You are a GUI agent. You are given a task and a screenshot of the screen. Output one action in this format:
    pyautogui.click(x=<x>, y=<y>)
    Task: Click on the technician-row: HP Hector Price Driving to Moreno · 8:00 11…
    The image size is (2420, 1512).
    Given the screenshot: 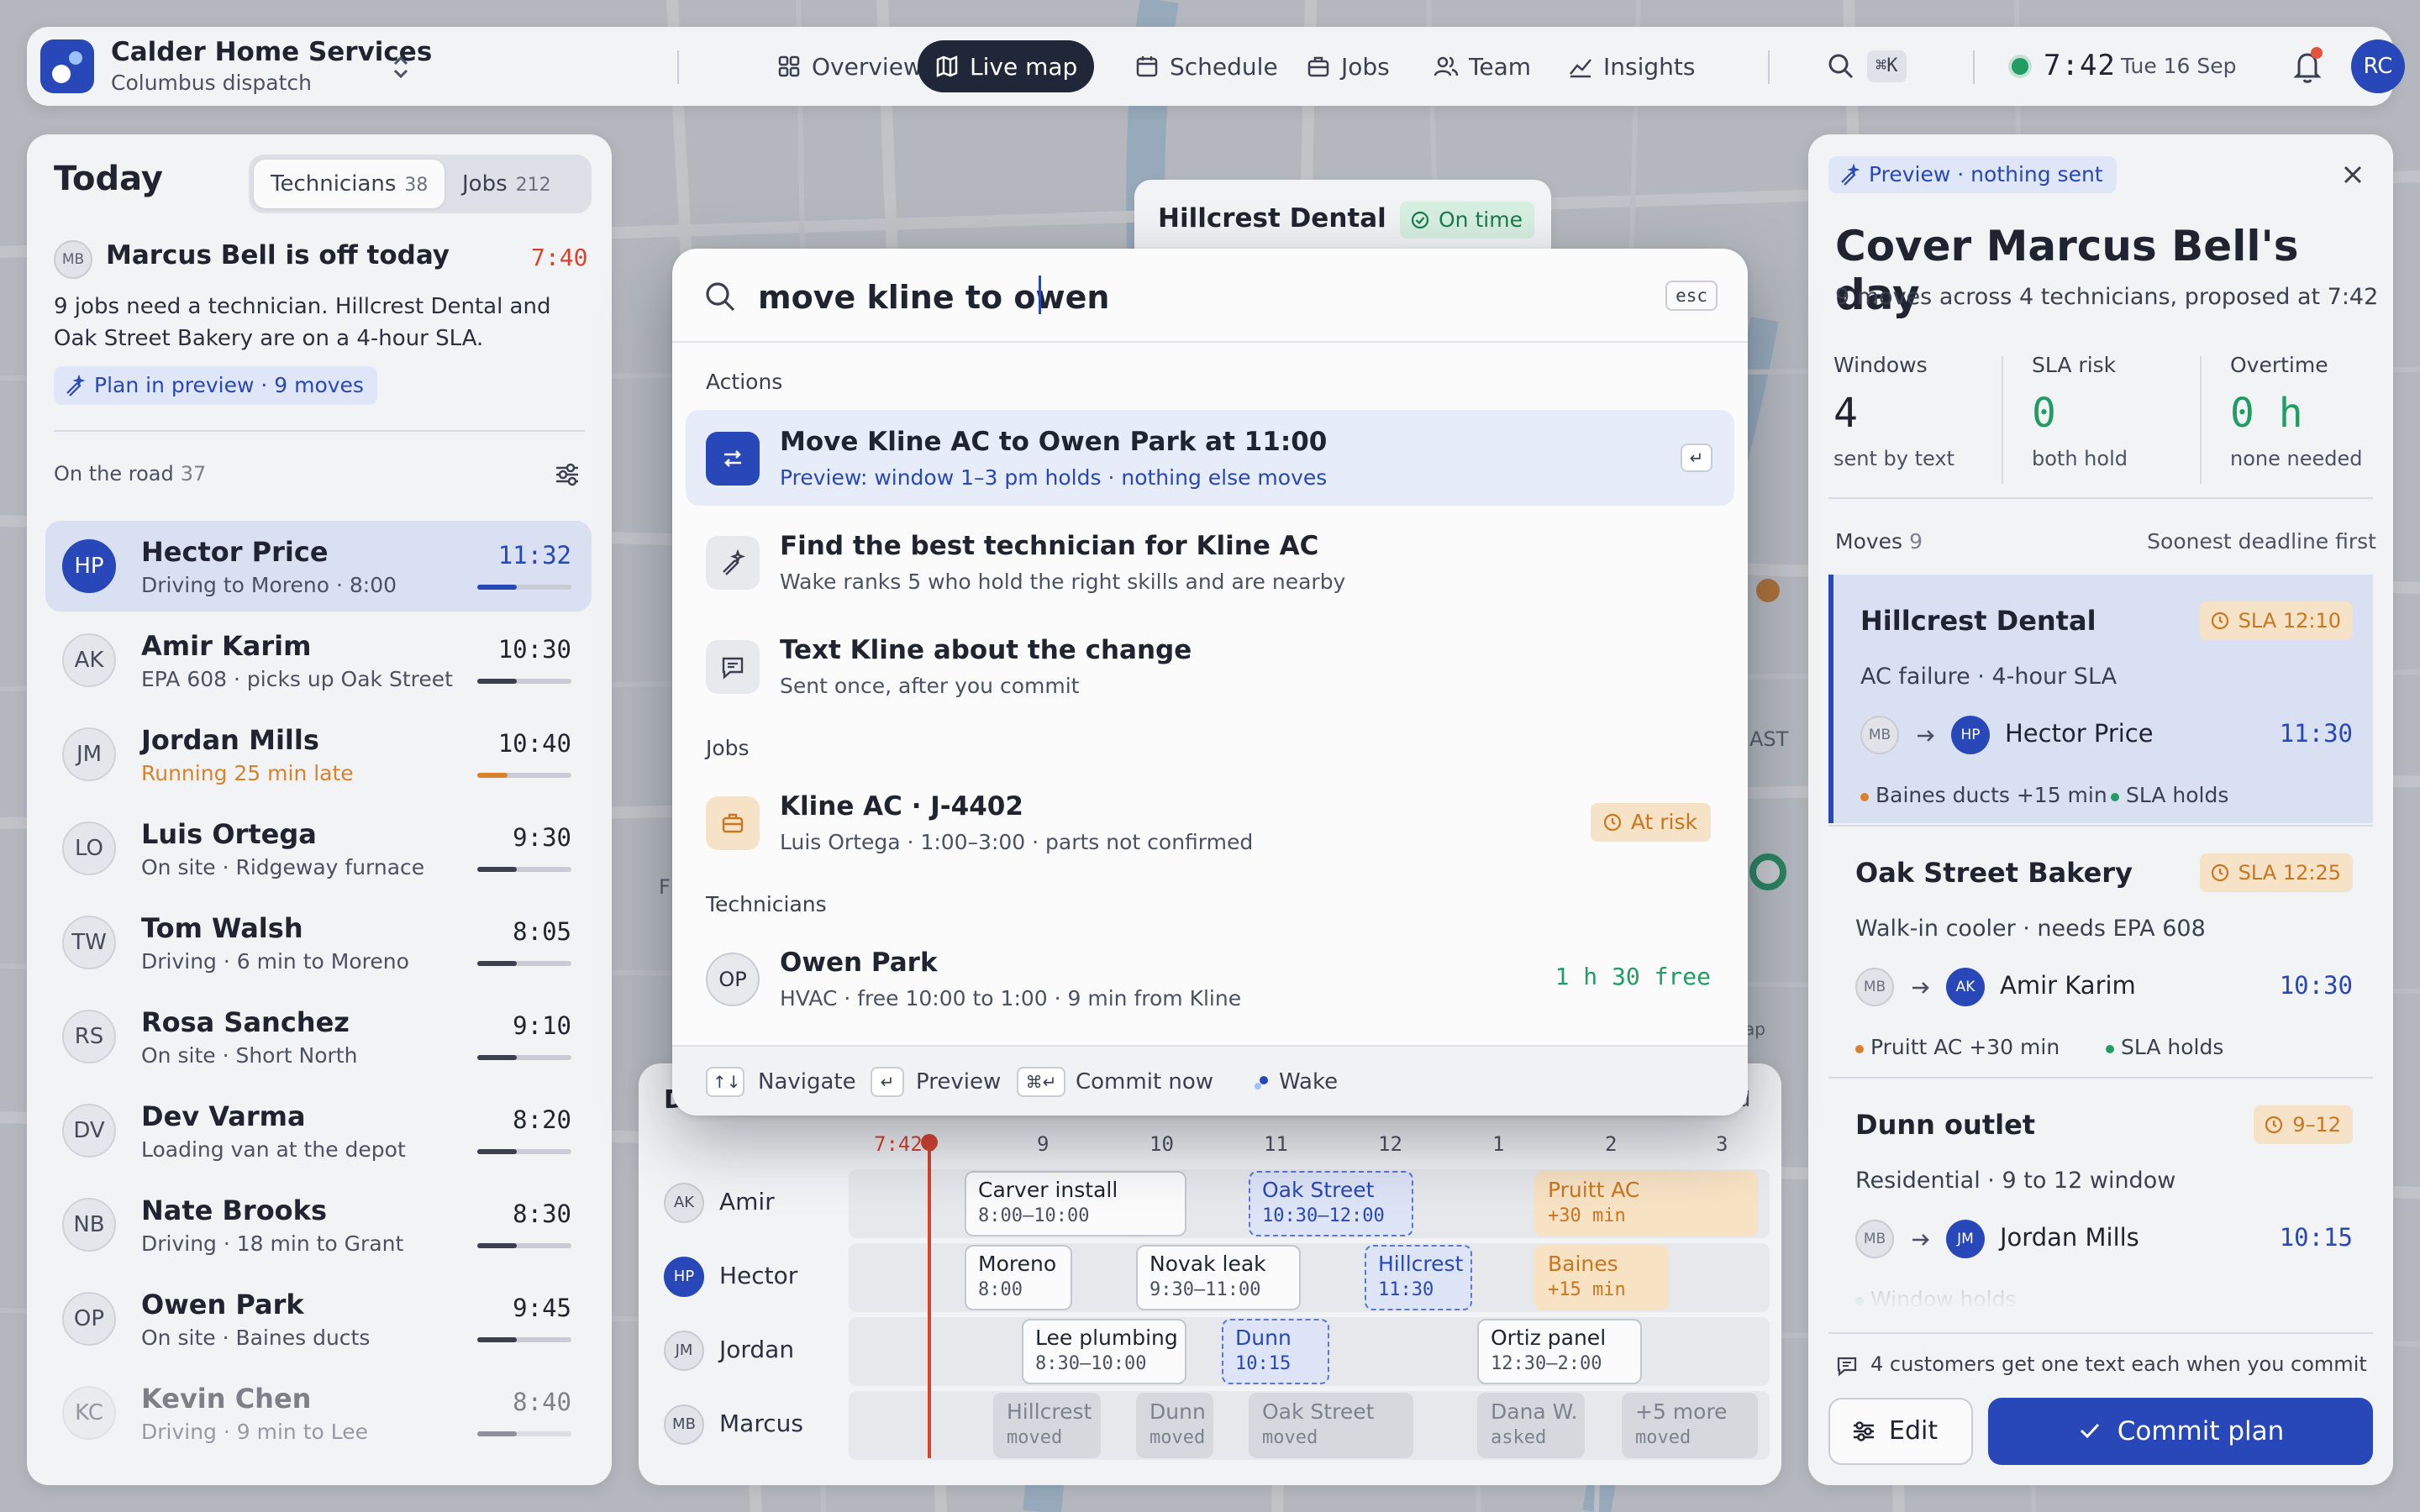 What is the action you would take?
    pyautogui.click(x=318, y=566)
    